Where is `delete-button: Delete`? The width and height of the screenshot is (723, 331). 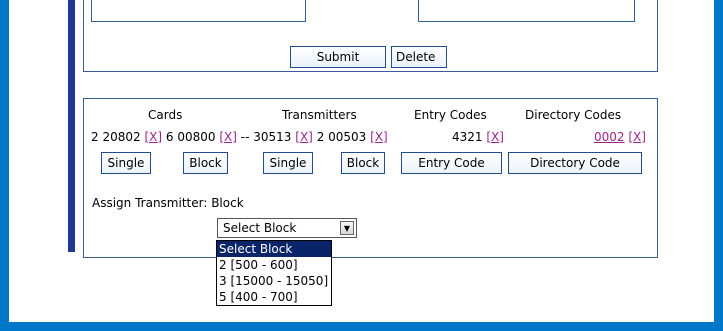
delete-button: Delete is located at coordinates (419, 57).